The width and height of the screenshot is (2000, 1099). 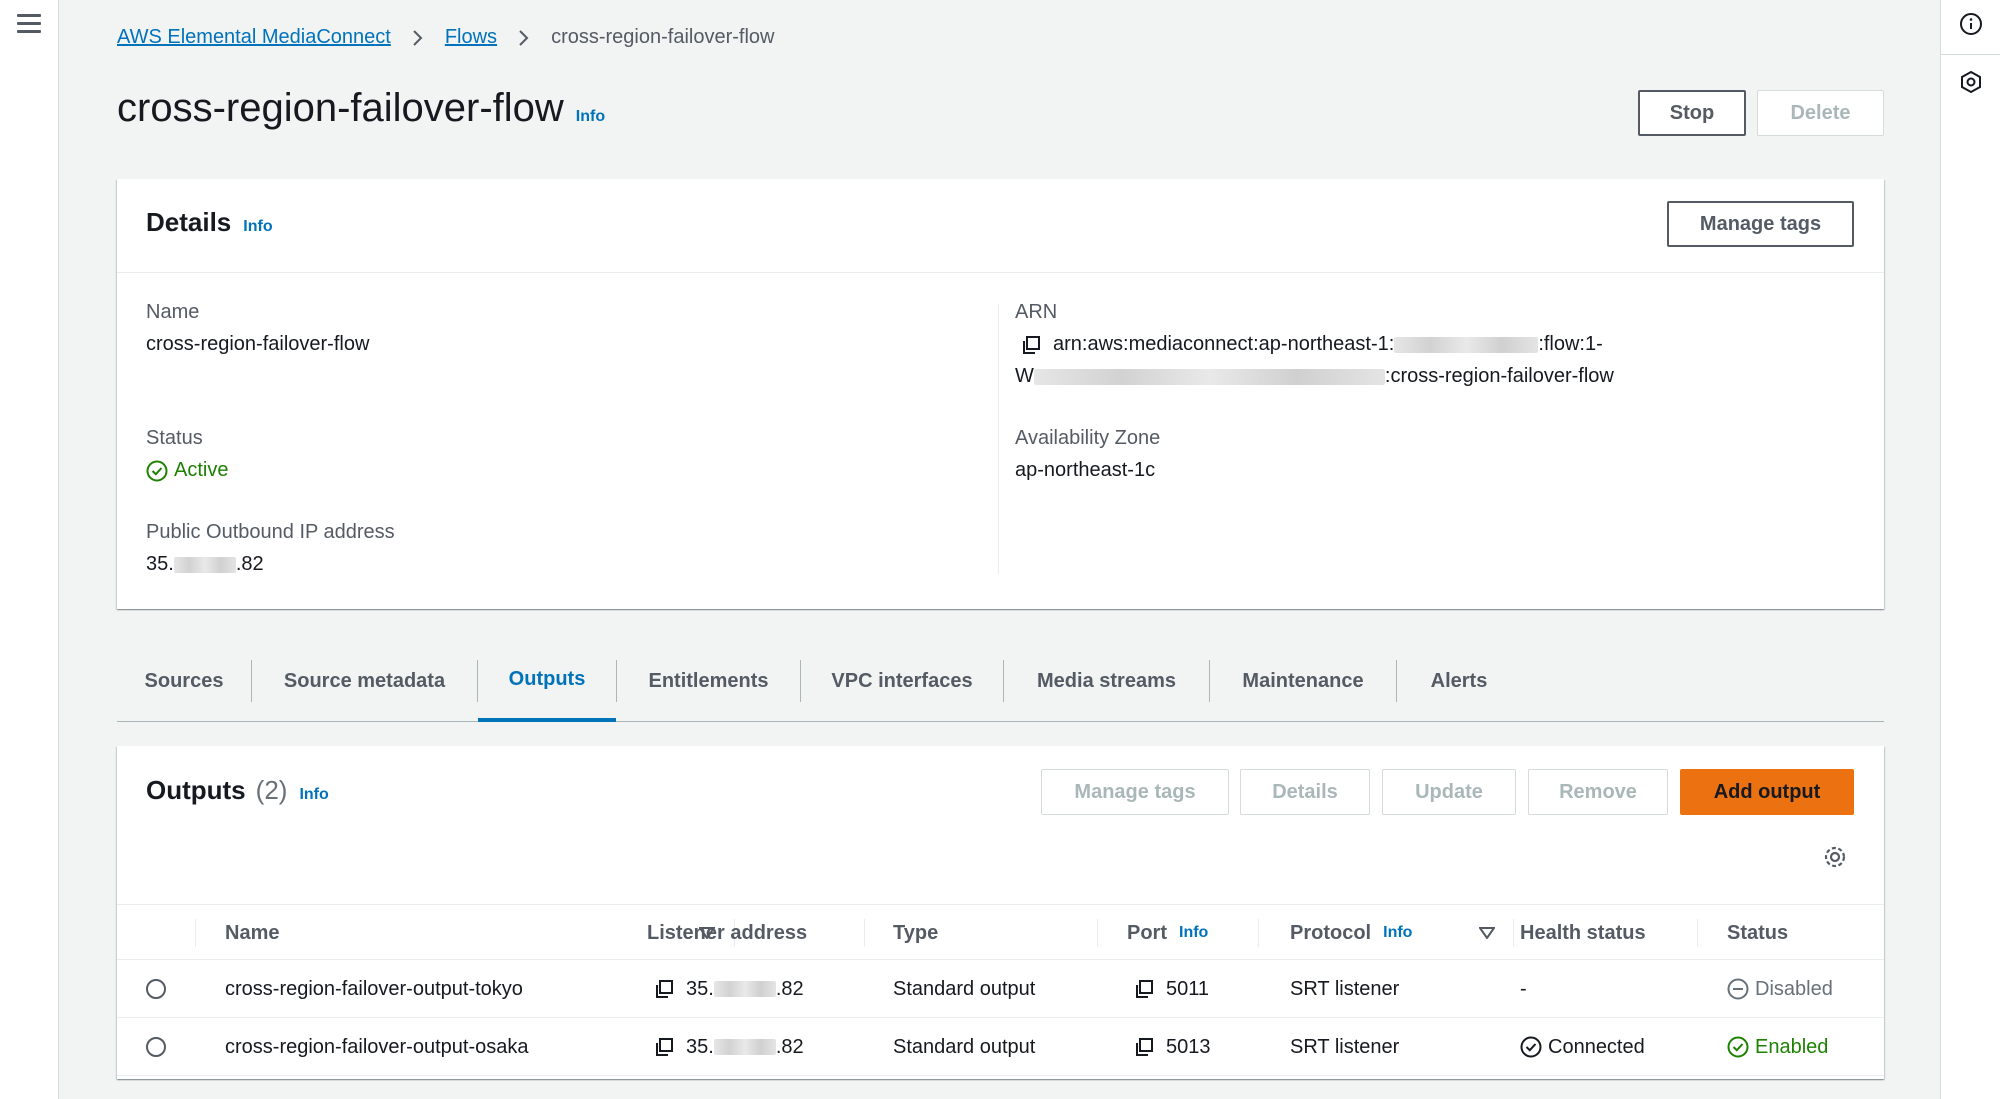 What do you see at coordinates (340, 108) in the screenshot?
I see `page-title-text: cross-region-failover-flow` at bounding box center [340, 108].